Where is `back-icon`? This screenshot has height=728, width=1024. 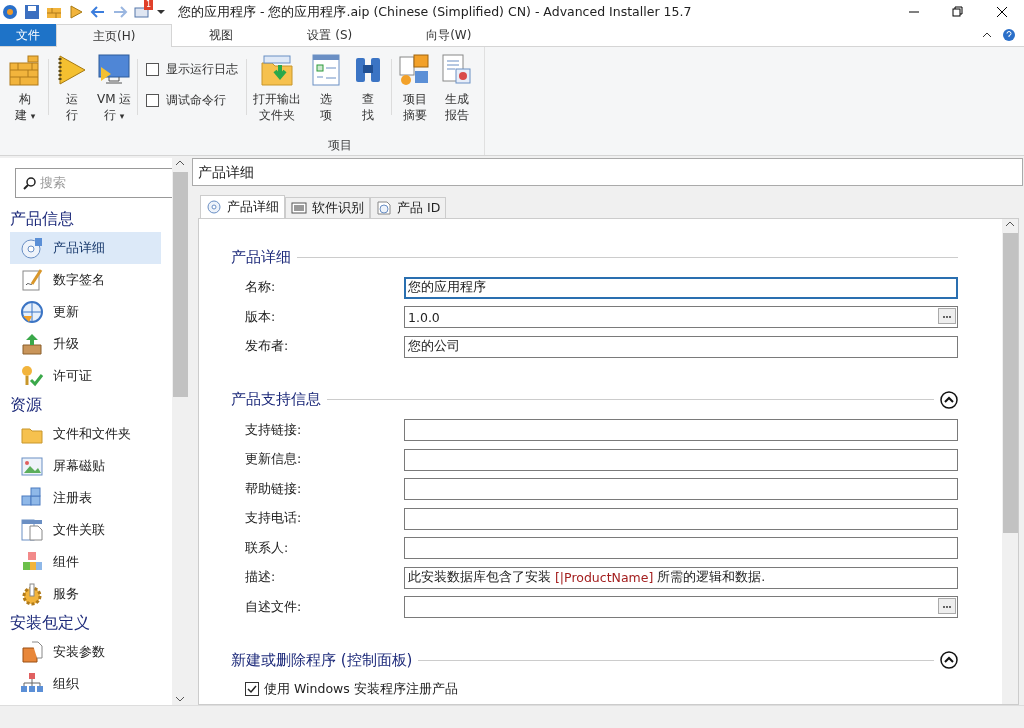
back-icon is located at coordinates (98, 12).